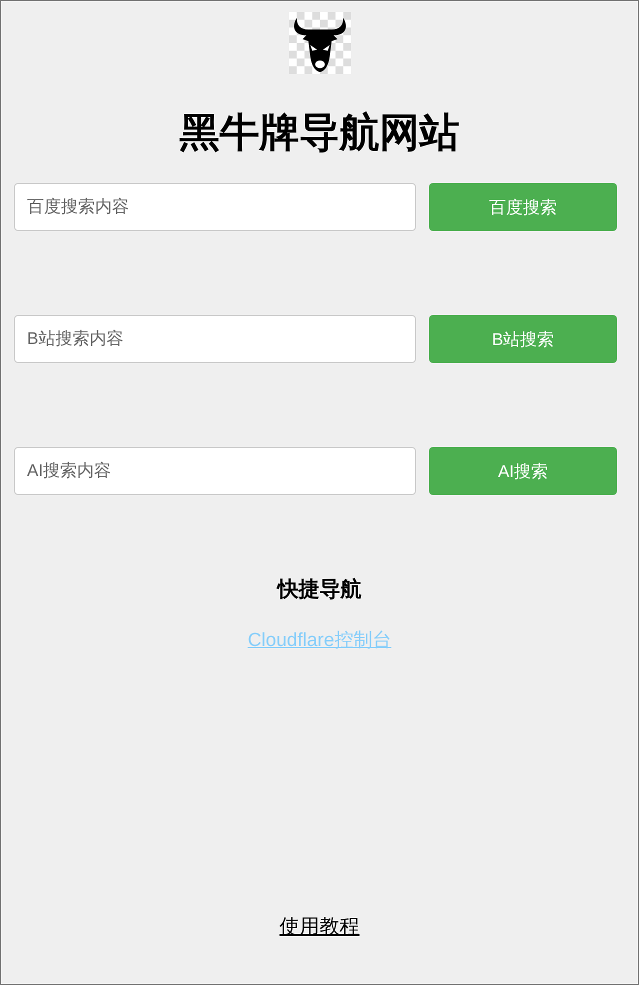  I want to click on search-field: B站搜索内容, so click(215, 339).